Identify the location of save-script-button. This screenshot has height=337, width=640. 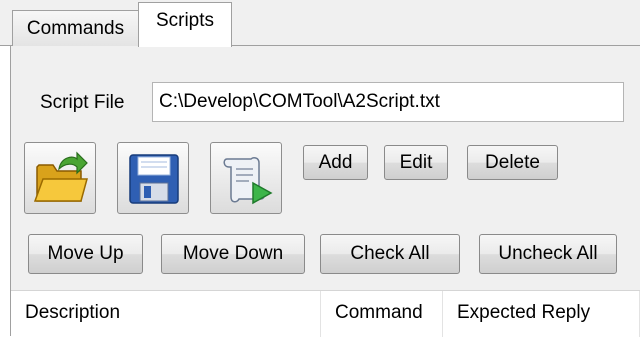
(153, 178).